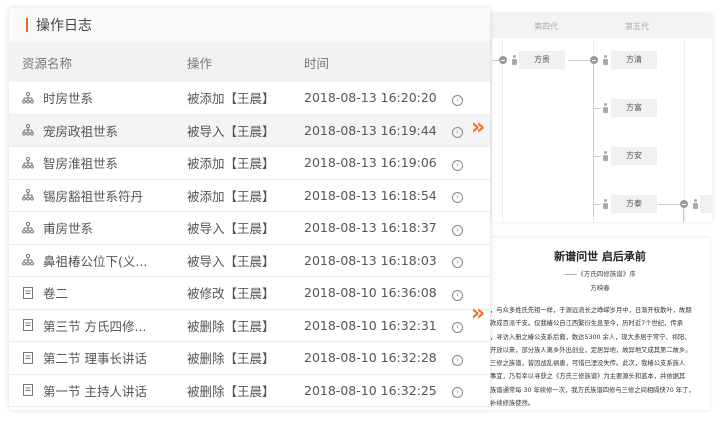 This screenshot has height=421, width=718. I want to click on tree-node: 方清, so click(634, 60).